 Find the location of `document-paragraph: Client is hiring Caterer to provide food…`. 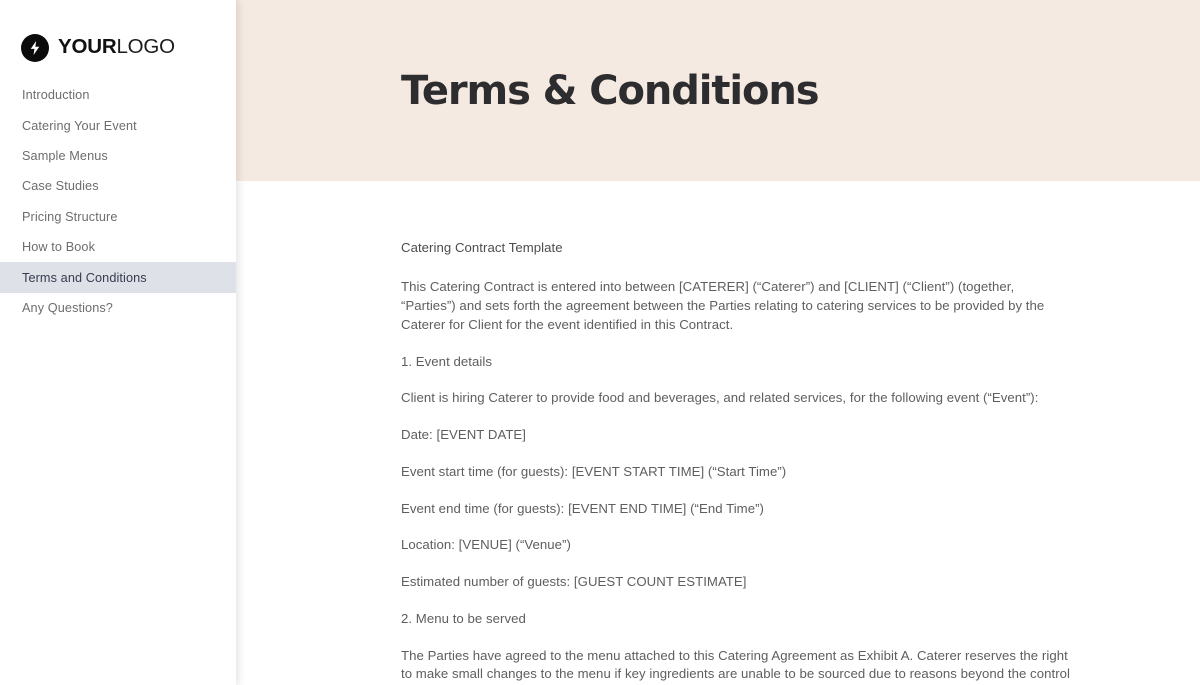

document-paragraph: Client is hiring Caterer to provide food… is located at coordinates (720, 398).